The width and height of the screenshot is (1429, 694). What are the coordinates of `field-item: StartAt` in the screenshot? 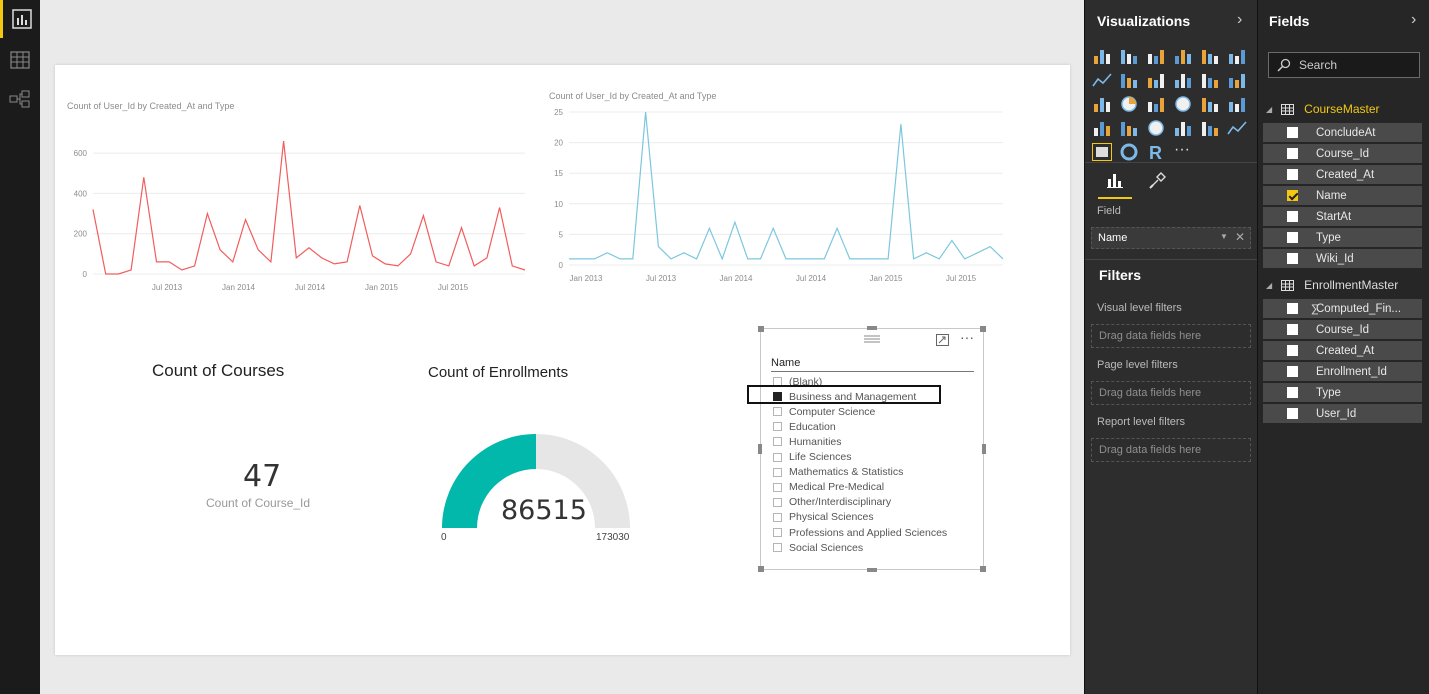 It's located at (1342, 216).